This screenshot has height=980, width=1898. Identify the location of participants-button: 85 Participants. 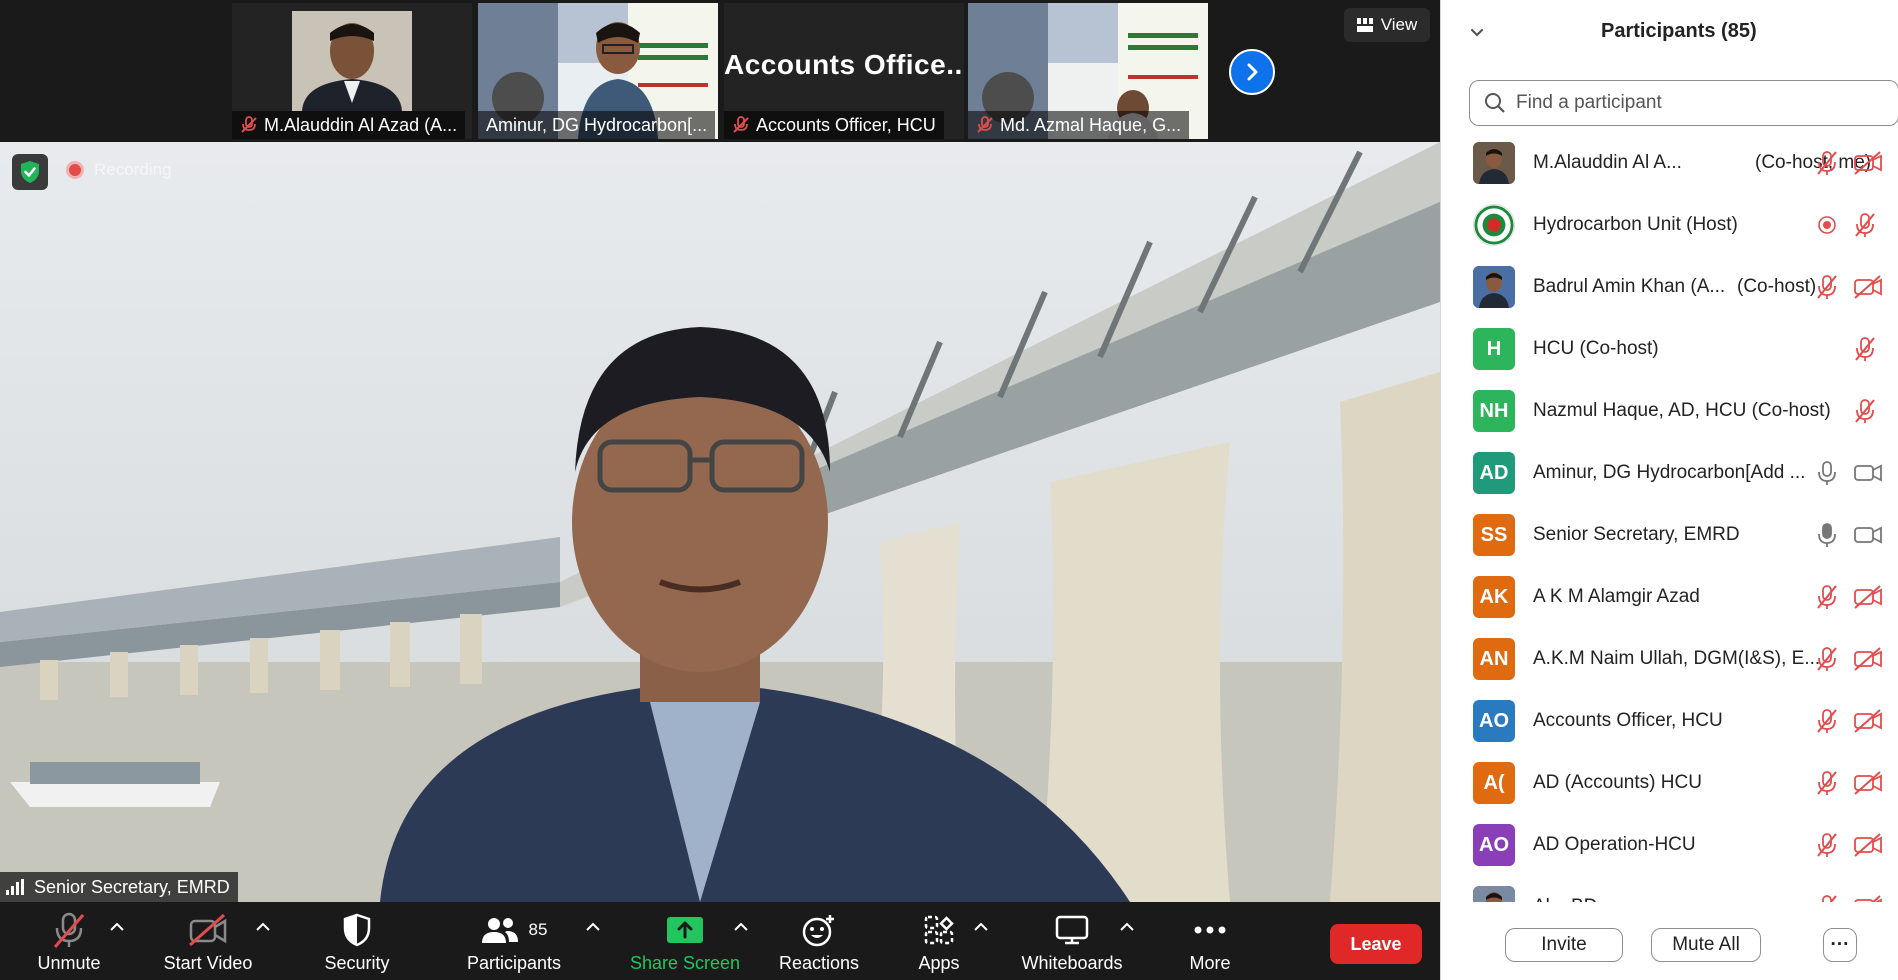
(514, 943).